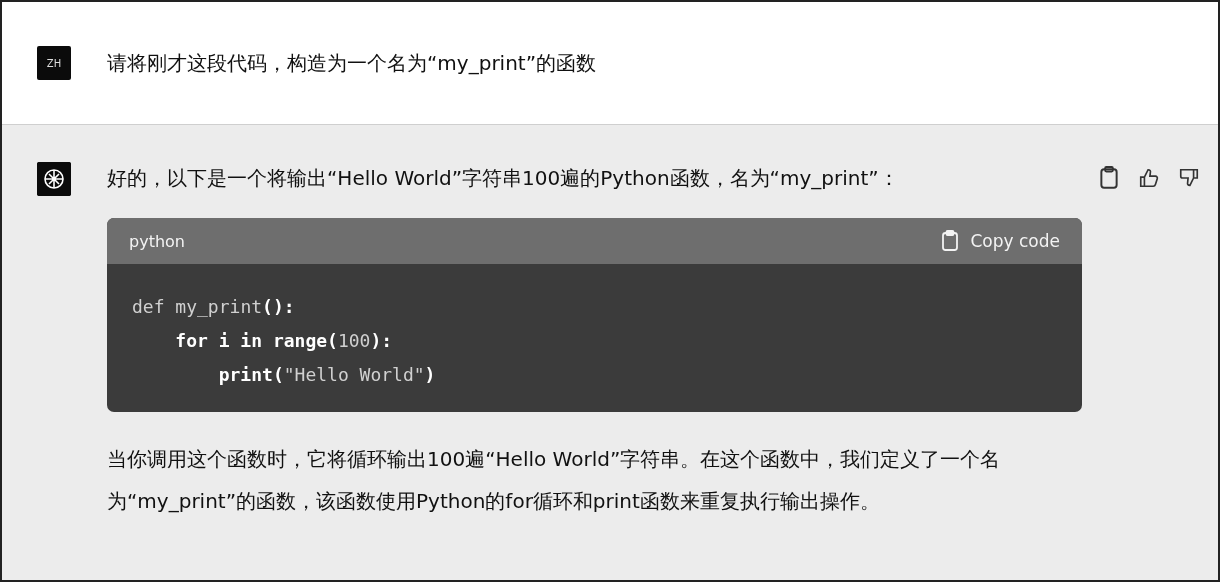  Describe the element at coordinates (284, 341) in the screenshot. I see `code-line: for i in range(100):` at that location.